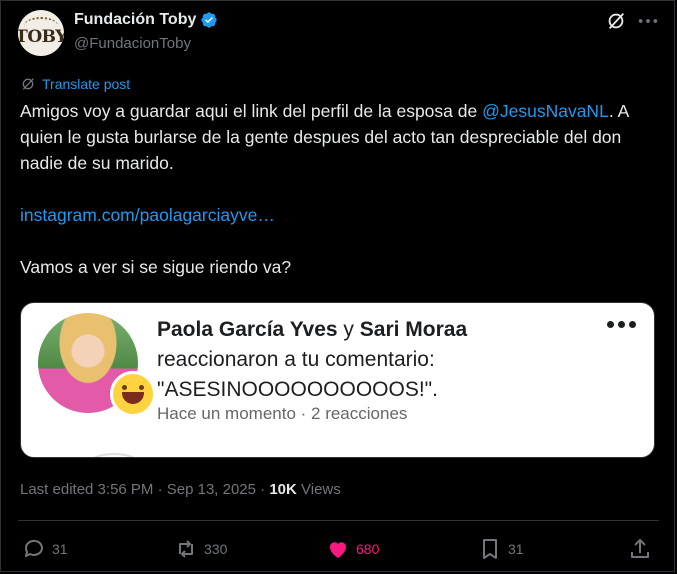 The image size is (677, 574). Describe the element at coordinates (135, 20) in the screenshot. I see `author-name: Fundación Toby` at that location.